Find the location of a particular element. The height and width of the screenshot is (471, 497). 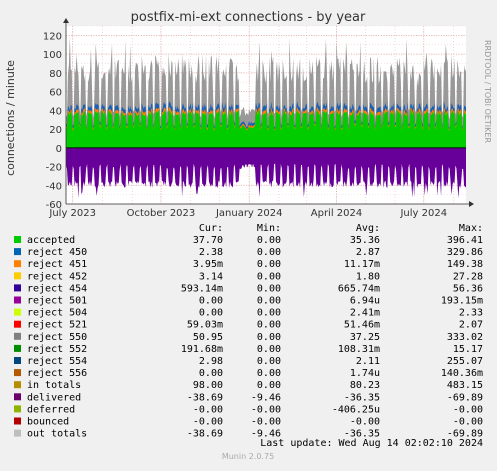

legend-value-max: 255.07 is located at coordinates (465, 361).